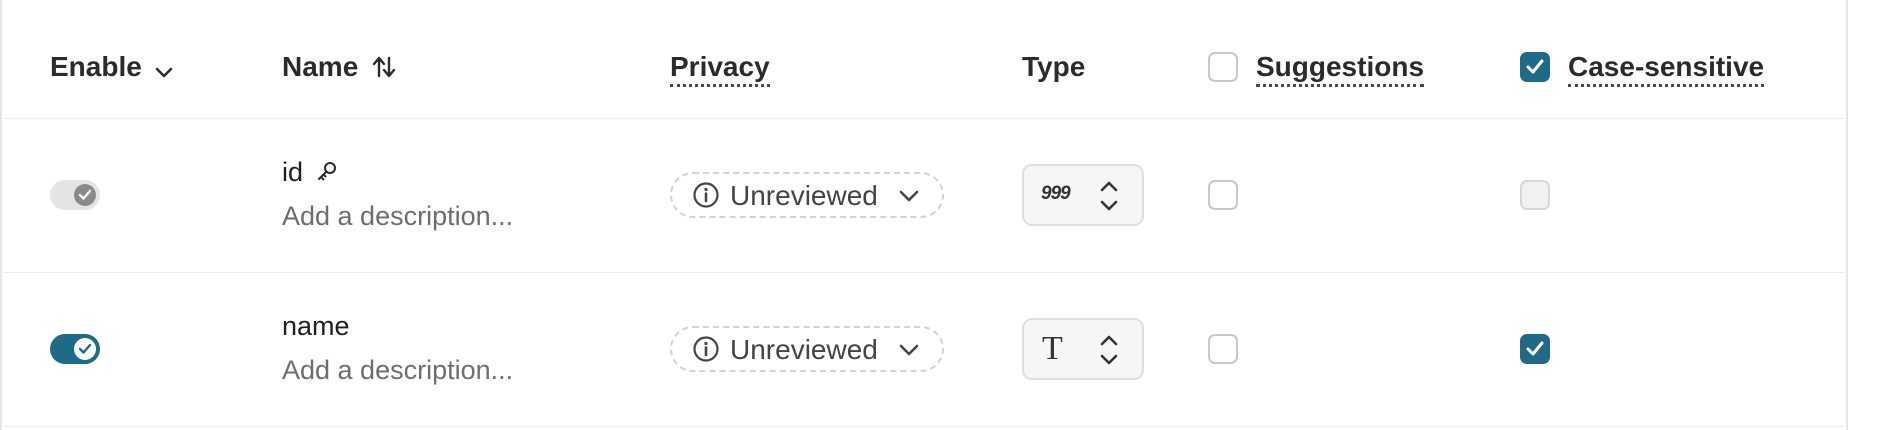 This screenshot has height=430, width=1878. What do you see at coordinates (1052, 348) in the screenshot?
I see `text-icon: T` at bounding box center [1052, 348].